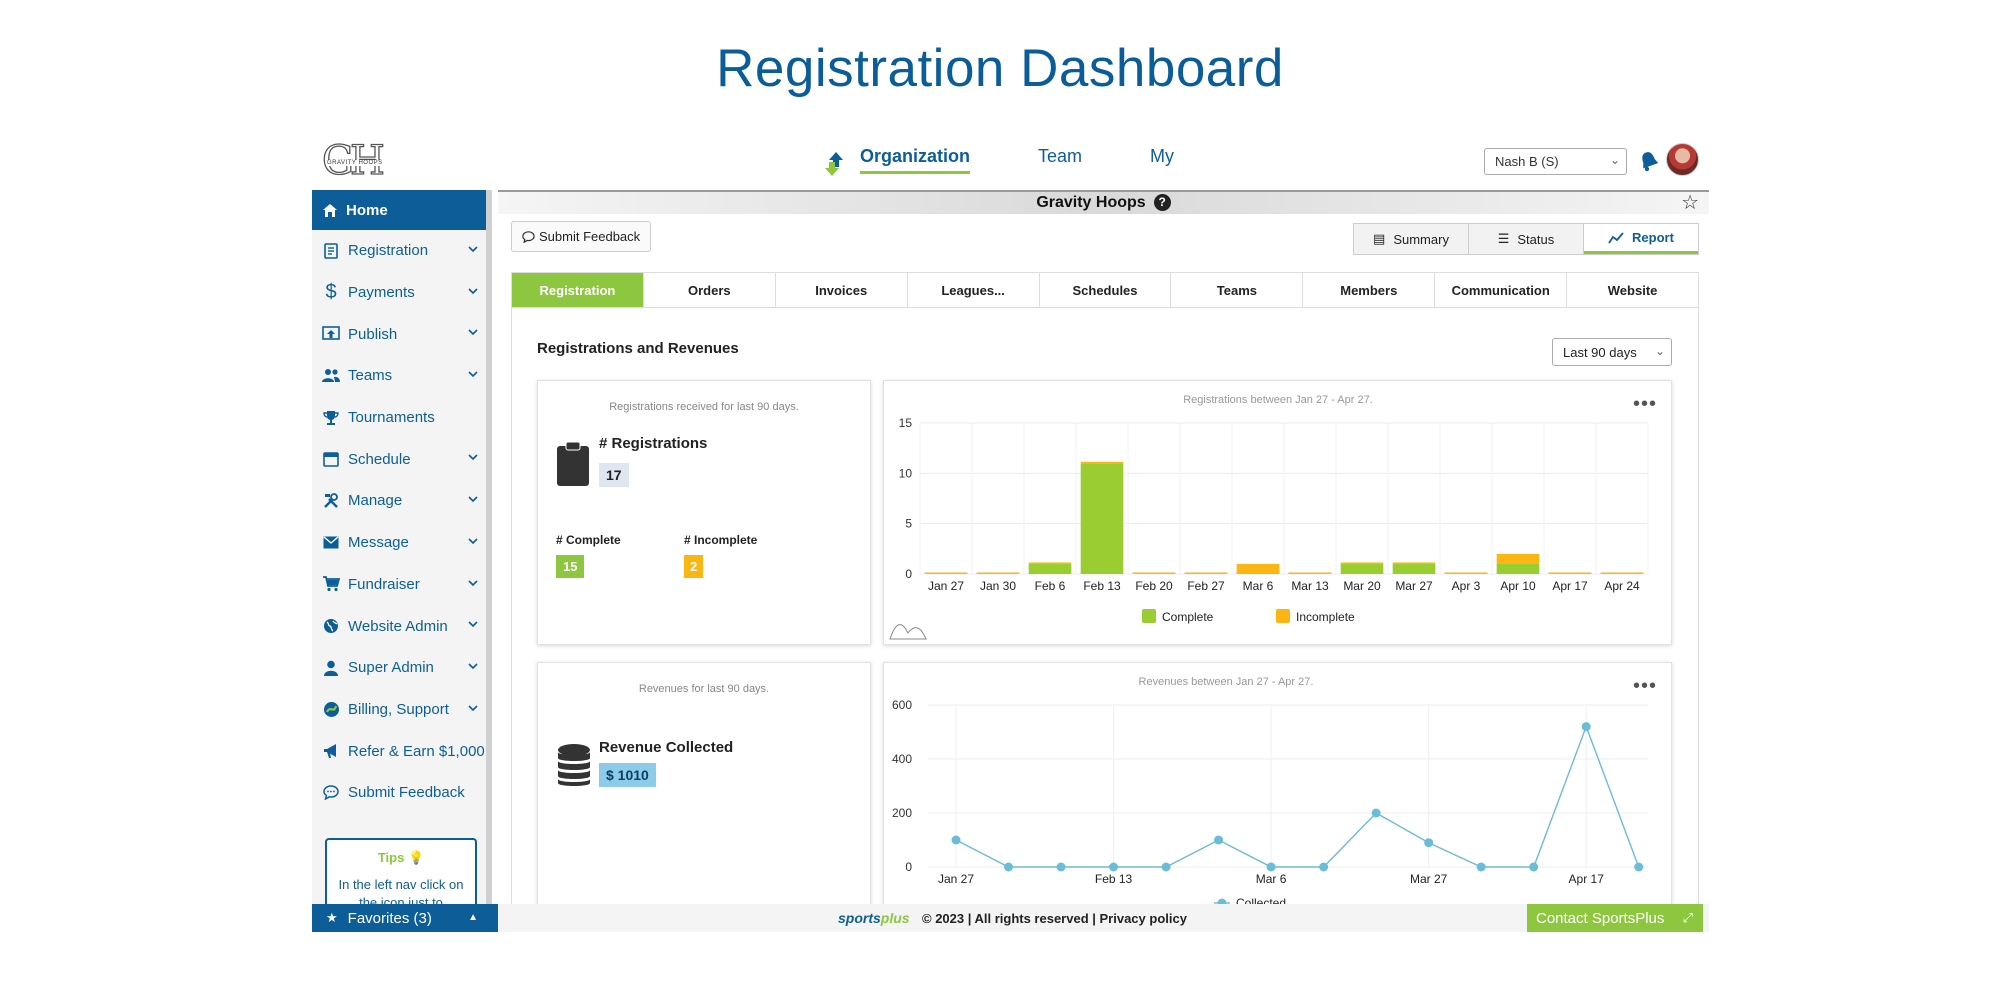  I want to click on sidebar-item-manage: Manage, so click(399, 501).